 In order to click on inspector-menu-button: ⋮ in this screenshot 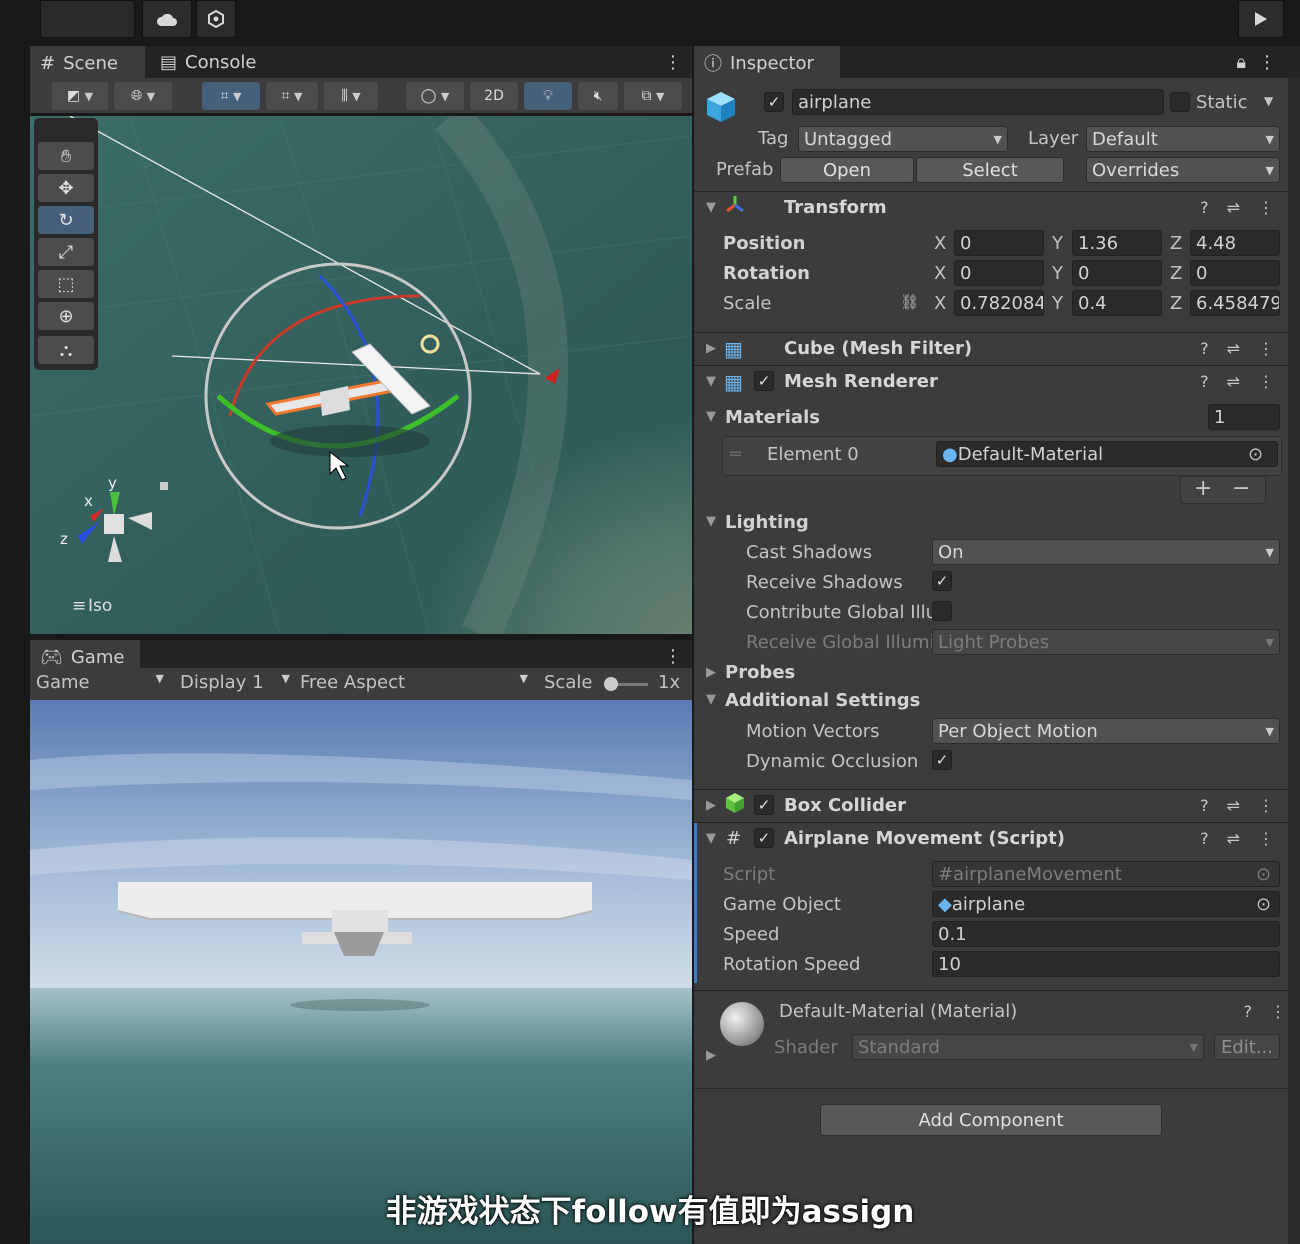, I will do `click(1267, 62)`.